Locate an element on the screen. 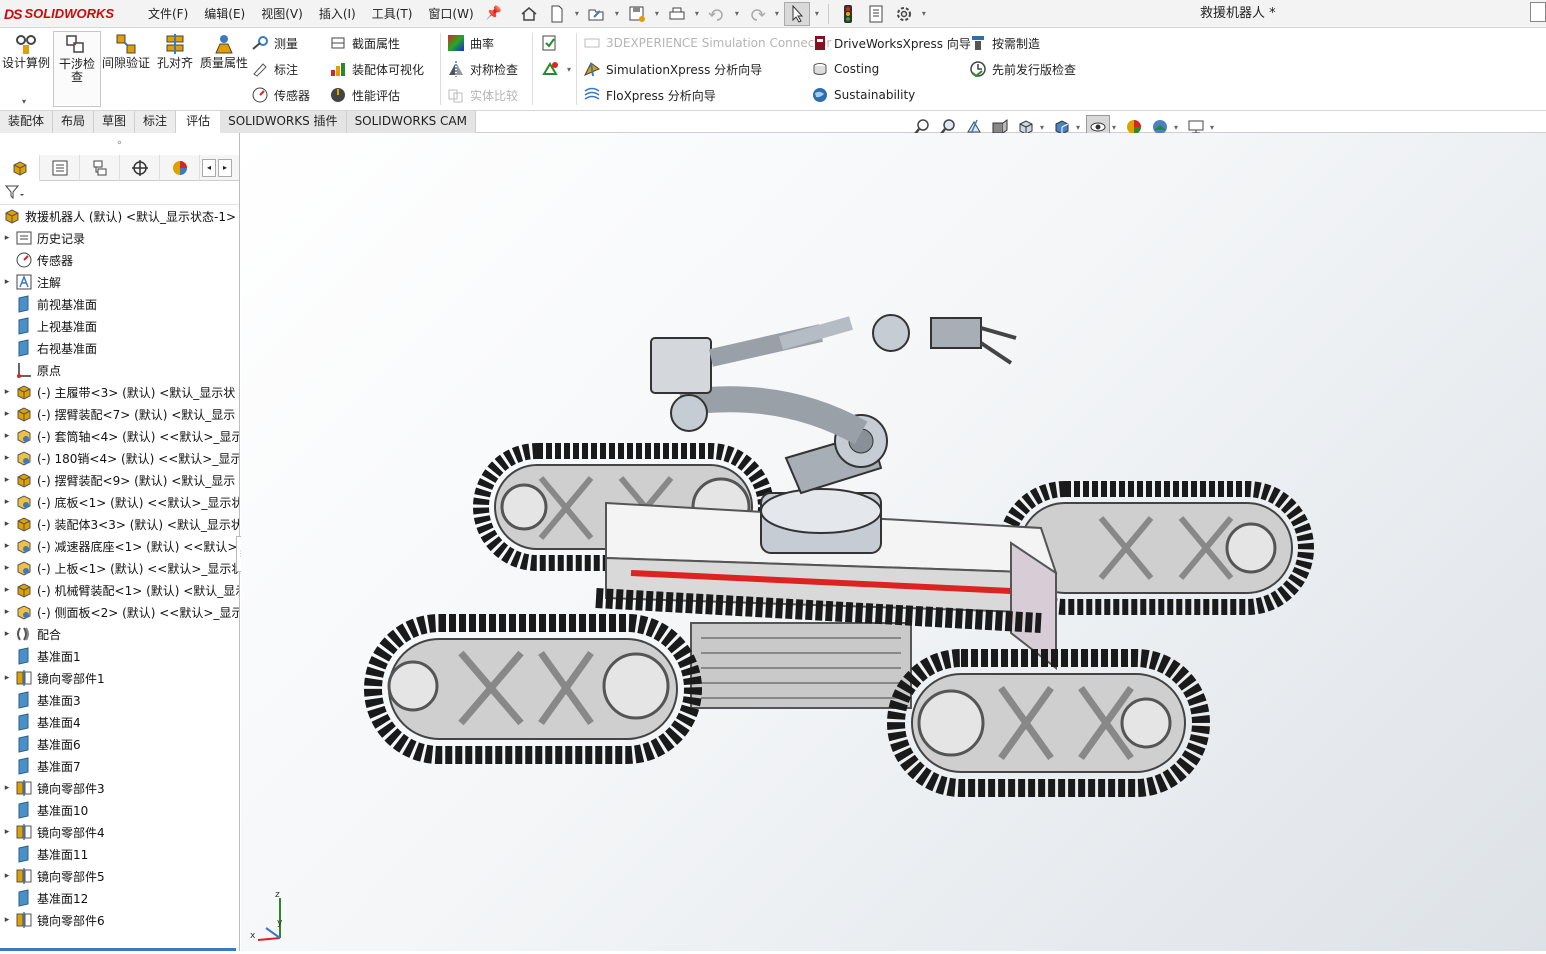  geometry-analysis-dropdown-icon: ▾ is located at coordinates (569, 69).